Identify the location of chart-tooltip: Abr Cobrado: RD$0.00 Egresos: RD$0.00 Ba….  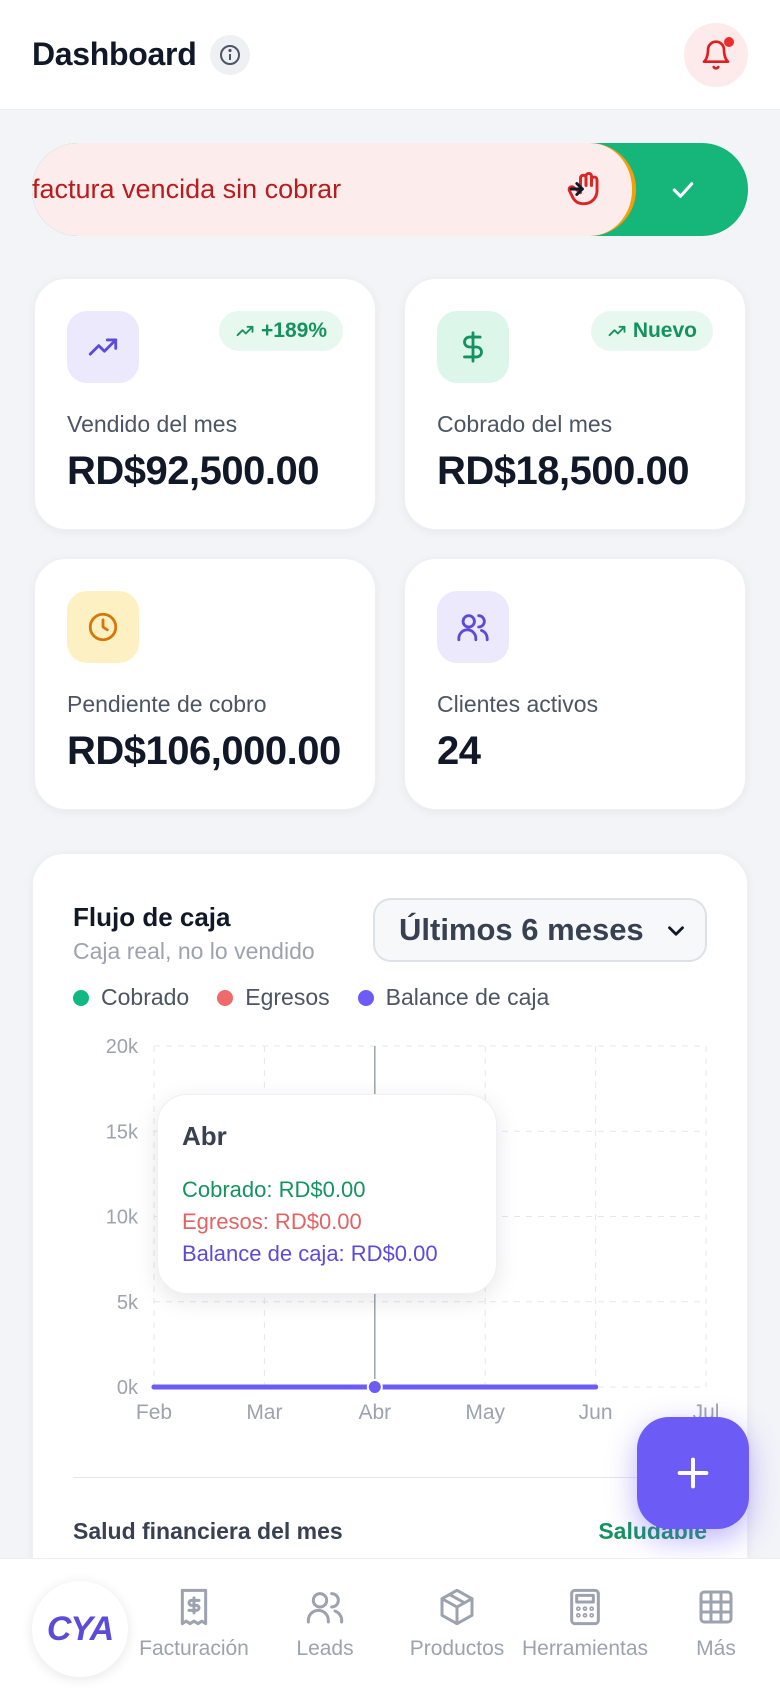
(327, 1194).